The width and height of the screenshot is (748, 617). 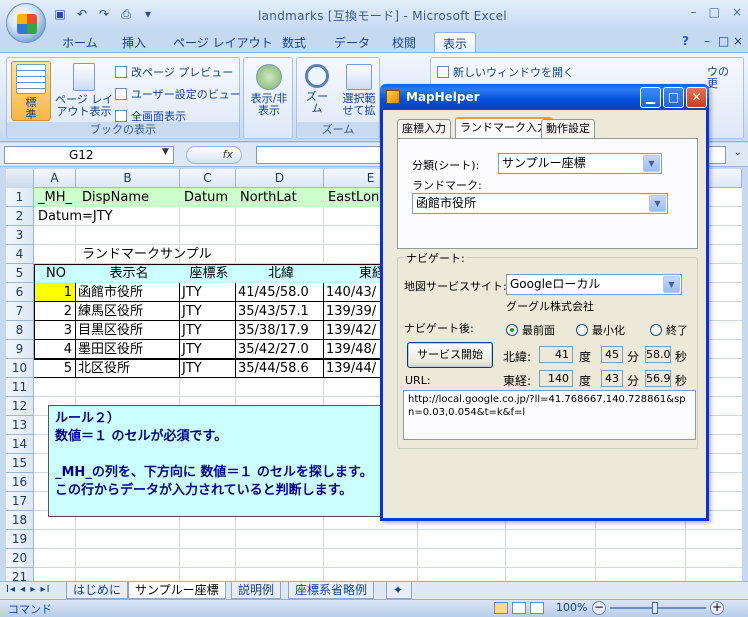 What do you see at coordinates (20, 520) in the screenshot?
I see `row-header: 18` at bounding box center [20, 520].